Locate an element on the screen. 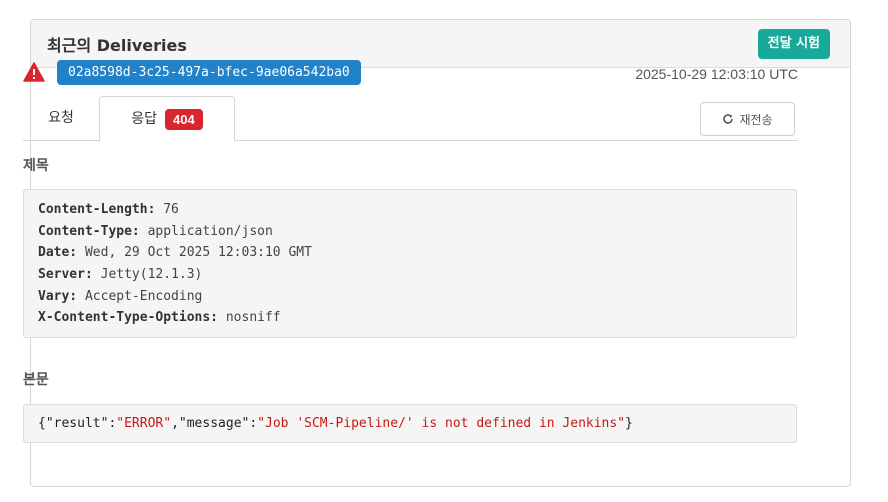 The image size is (888, 502). header-value: nosniff is located at coordinates (253, 318).